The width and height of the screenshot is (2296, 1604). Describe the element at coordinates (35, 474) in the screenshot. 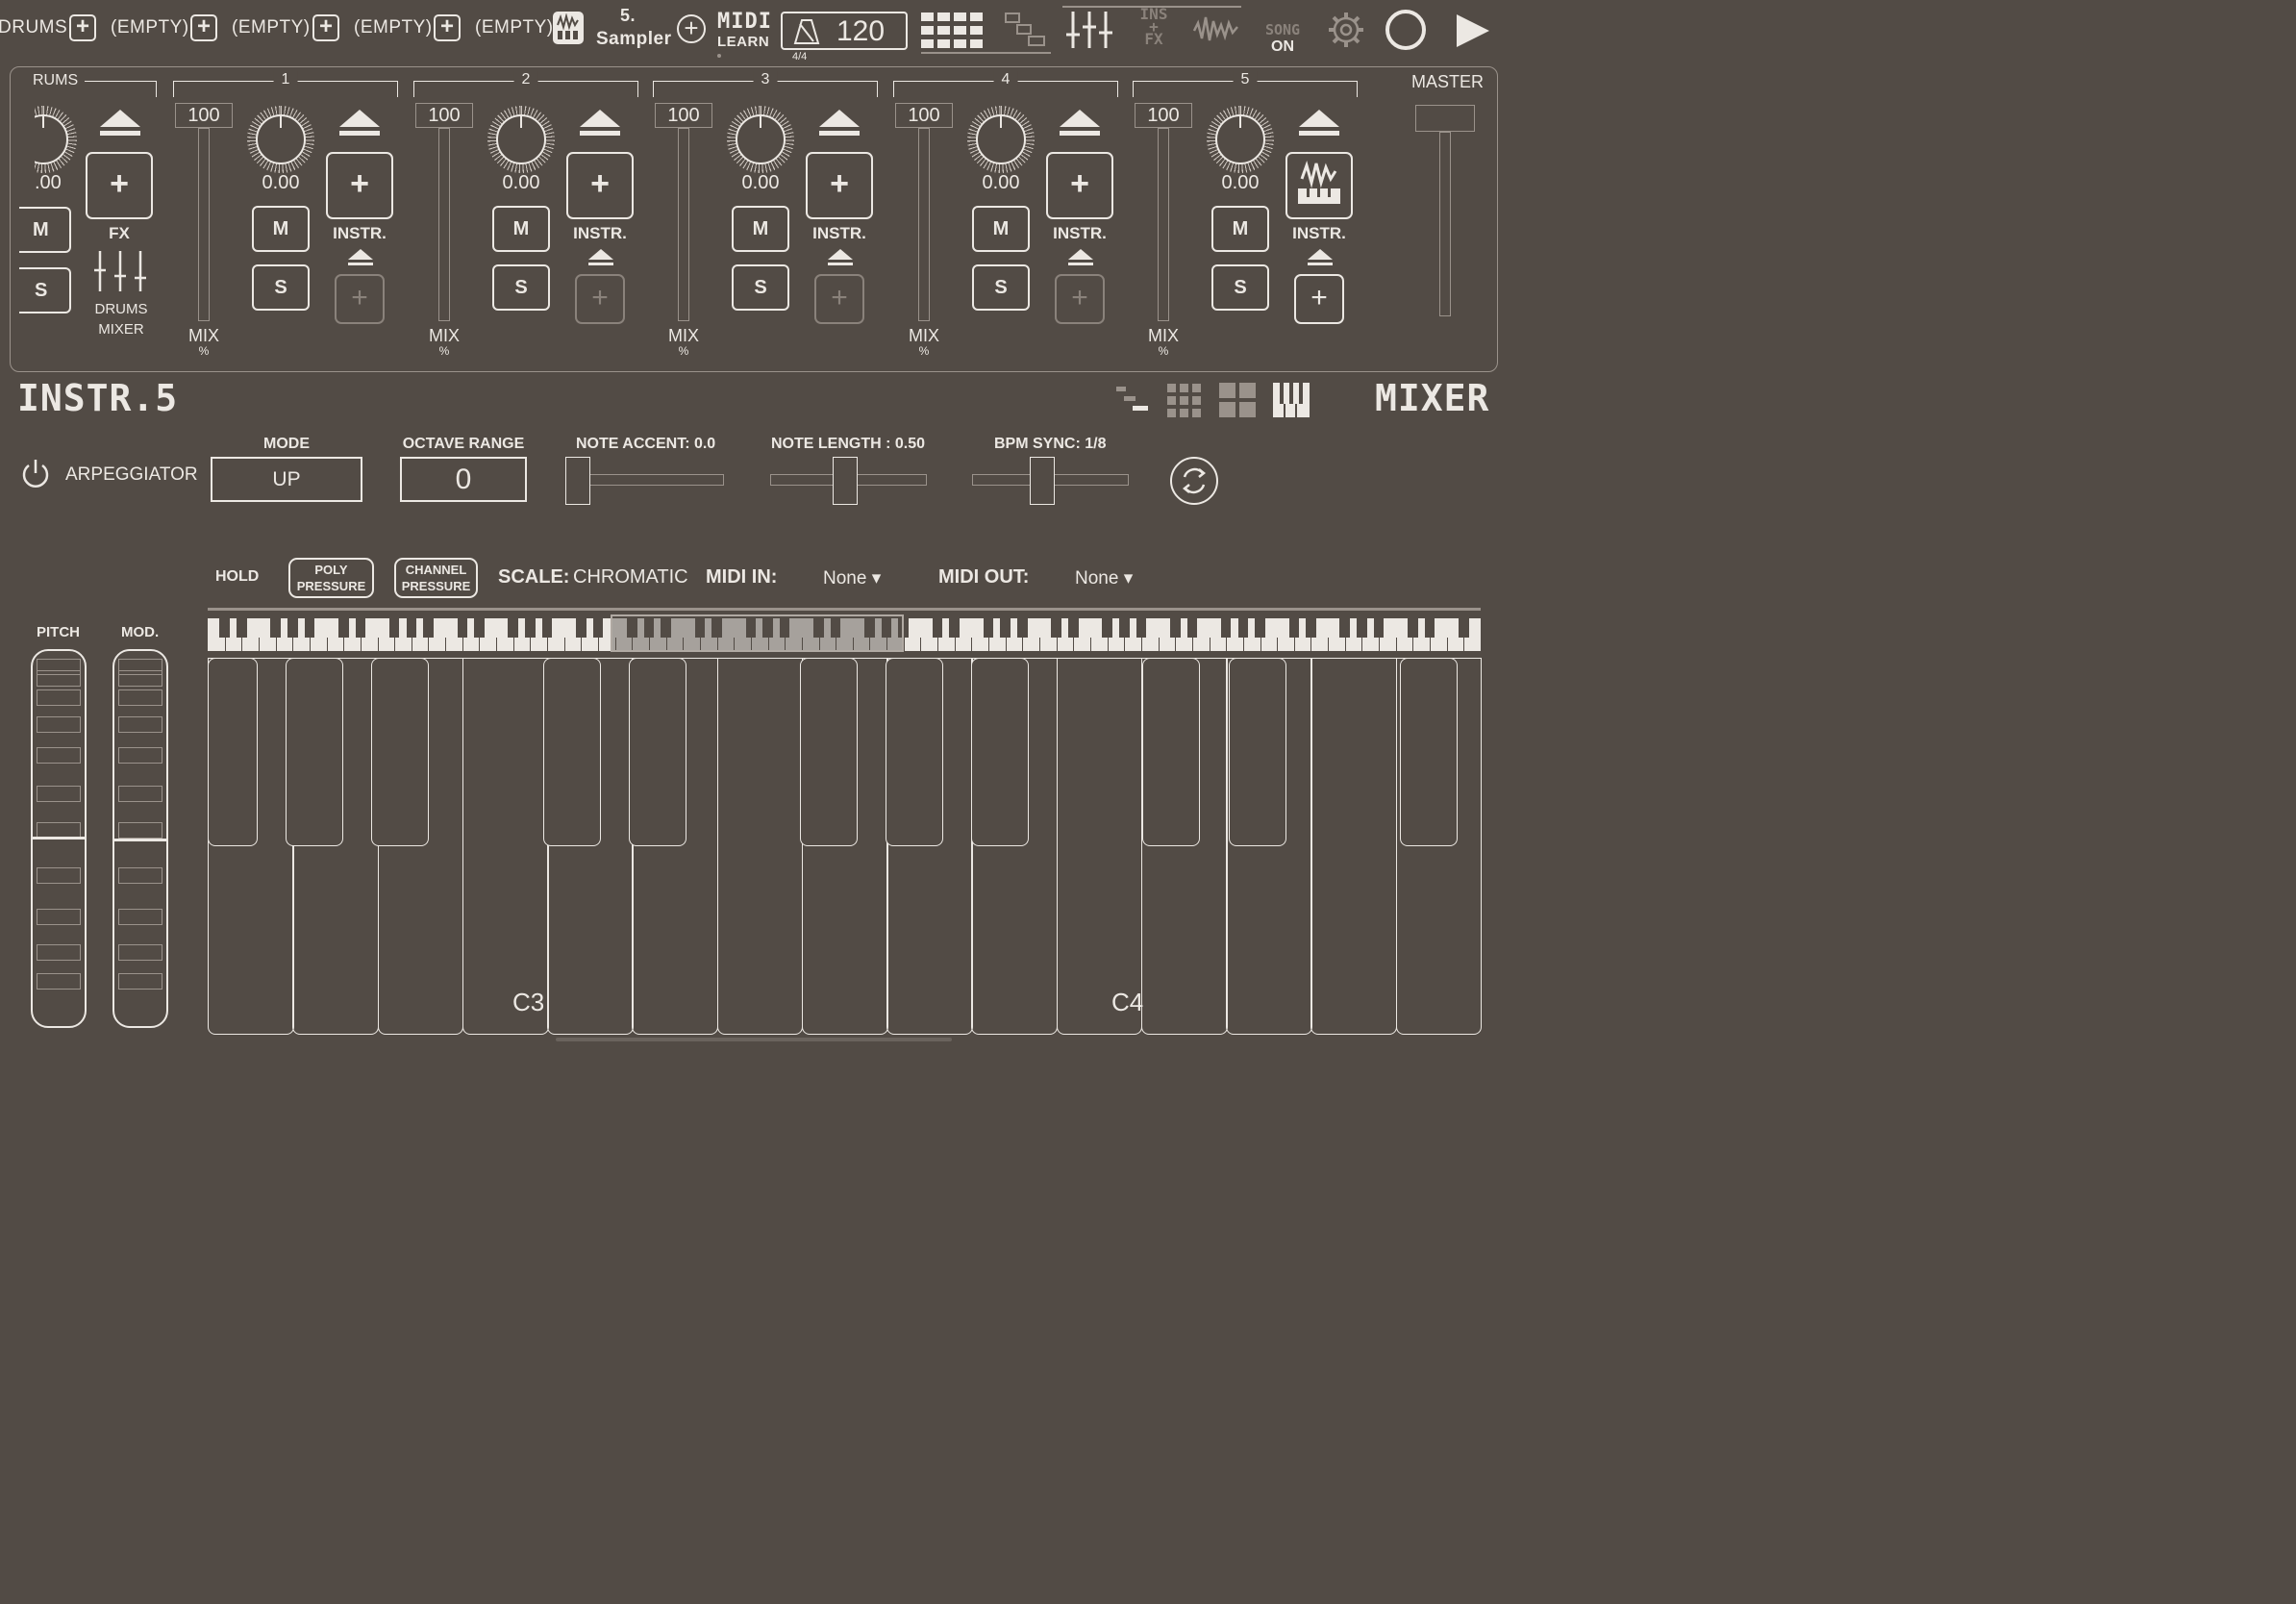

I see `power-icon` at that location.